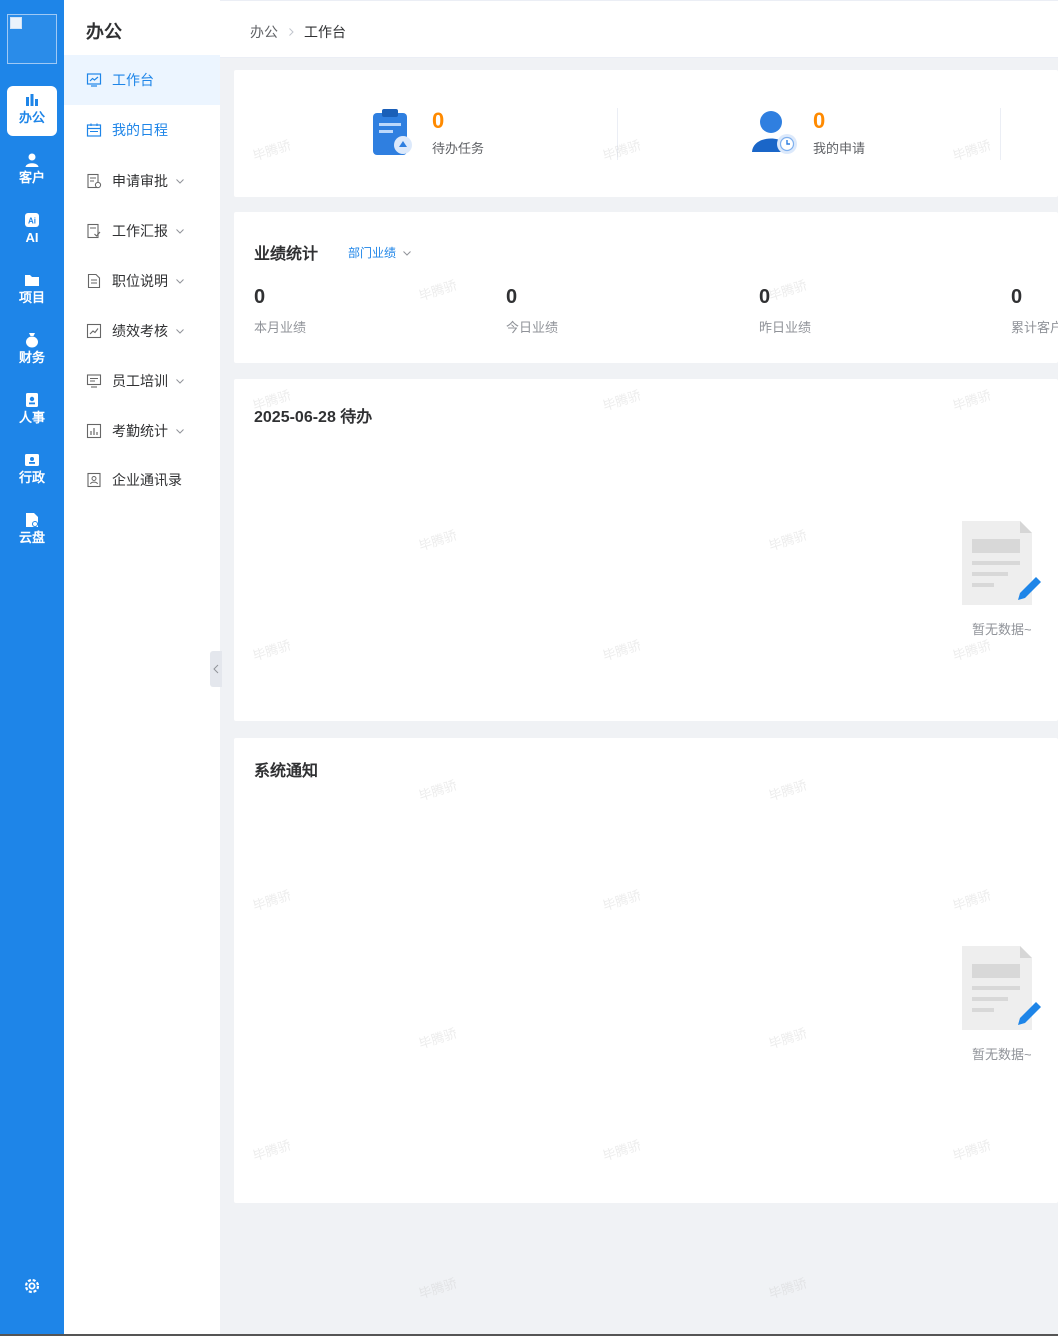 Image resolution: width=1058 pixels, height=1336 pixels. I want to click on rail-item-project: 项目, so click(32, 291).